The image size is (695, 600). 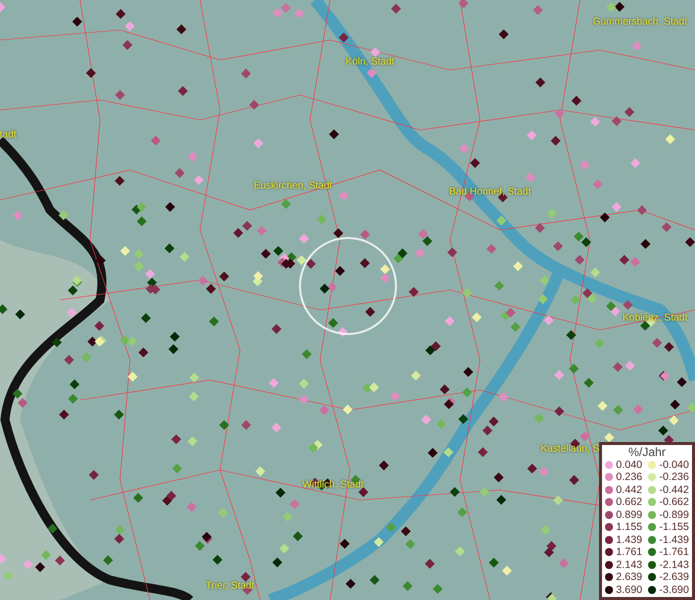 I want to click on legend-label: 0.040, so click(x=630, y=464).